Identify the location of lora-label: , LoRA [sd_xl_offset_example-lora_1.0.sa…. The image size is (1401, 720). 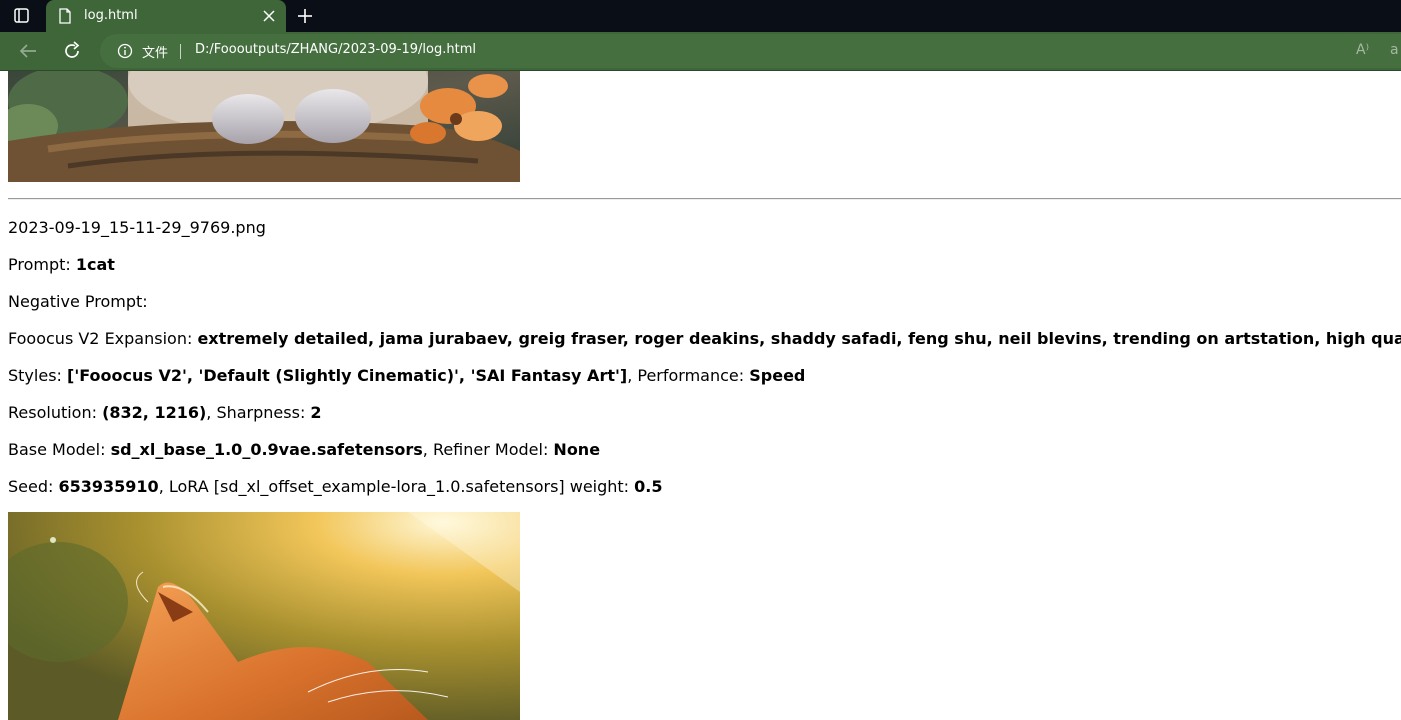
(396, 486).